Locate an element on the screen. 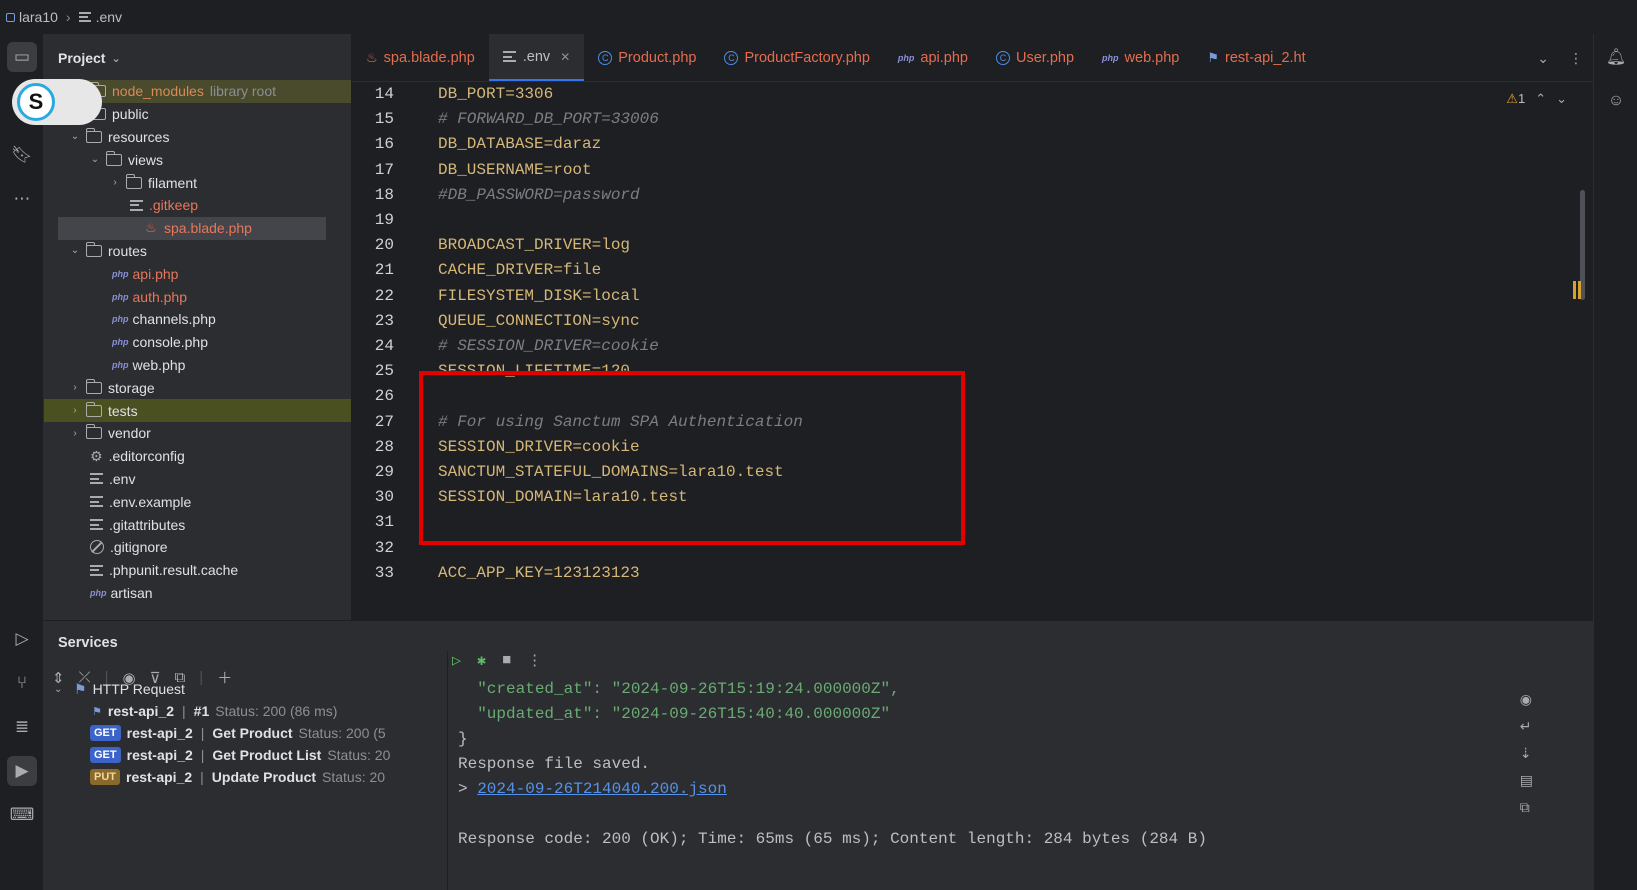 The height and width of the screenshot is (890, 1637). bookmark-icon: 🔖︎ is located at coordinates (22, 155).